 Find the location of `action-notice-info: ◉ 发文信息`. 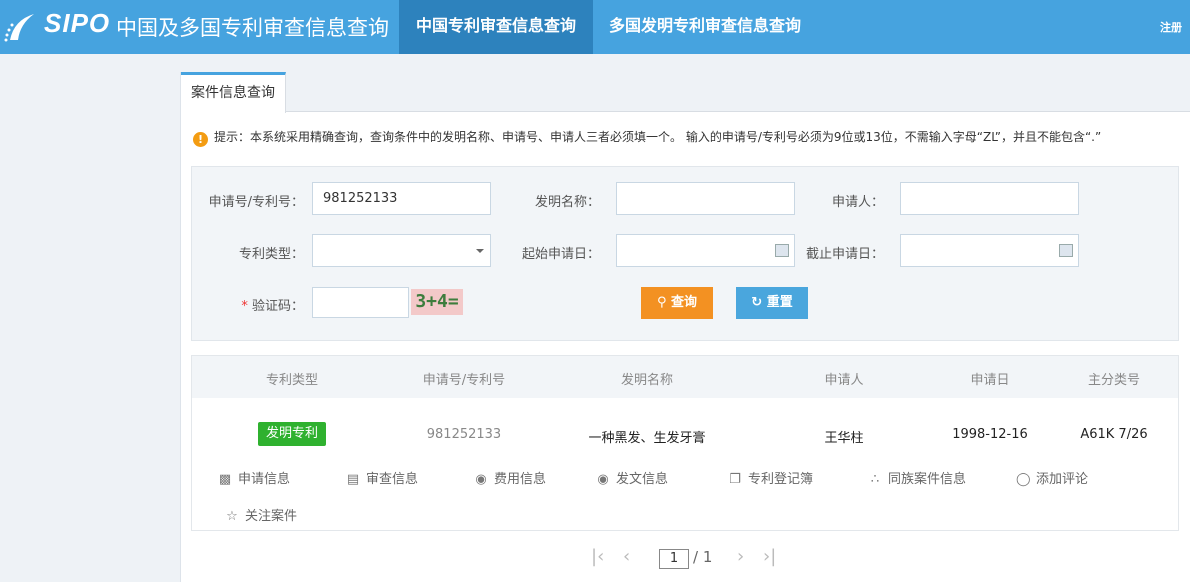

action-notice-info: ◉ 发文信息 is located at coordinates (632, 477).